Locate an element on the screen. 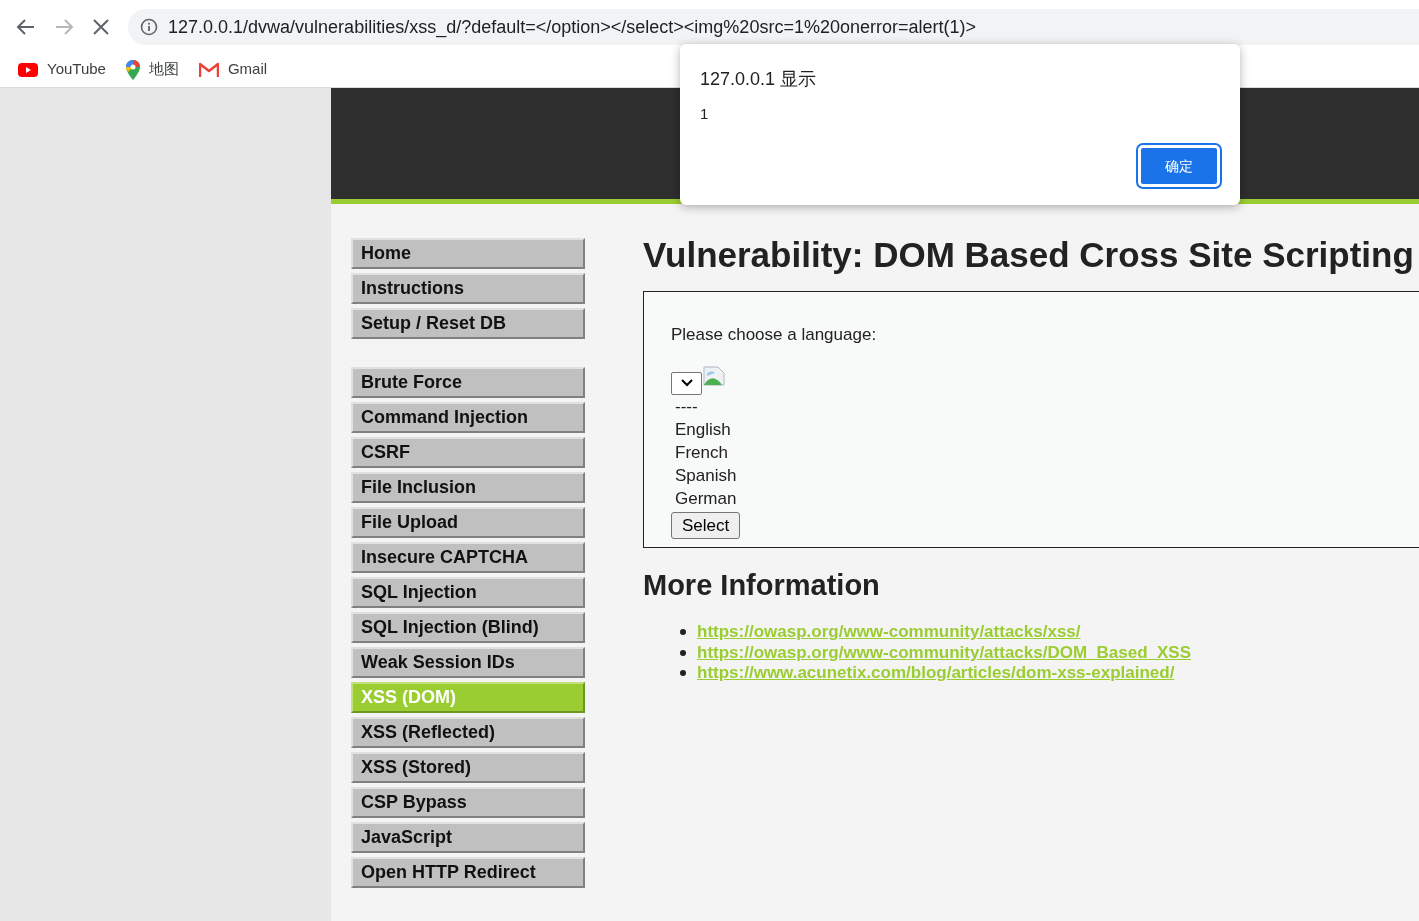  option-text: French is located at coordinates (702, 452).